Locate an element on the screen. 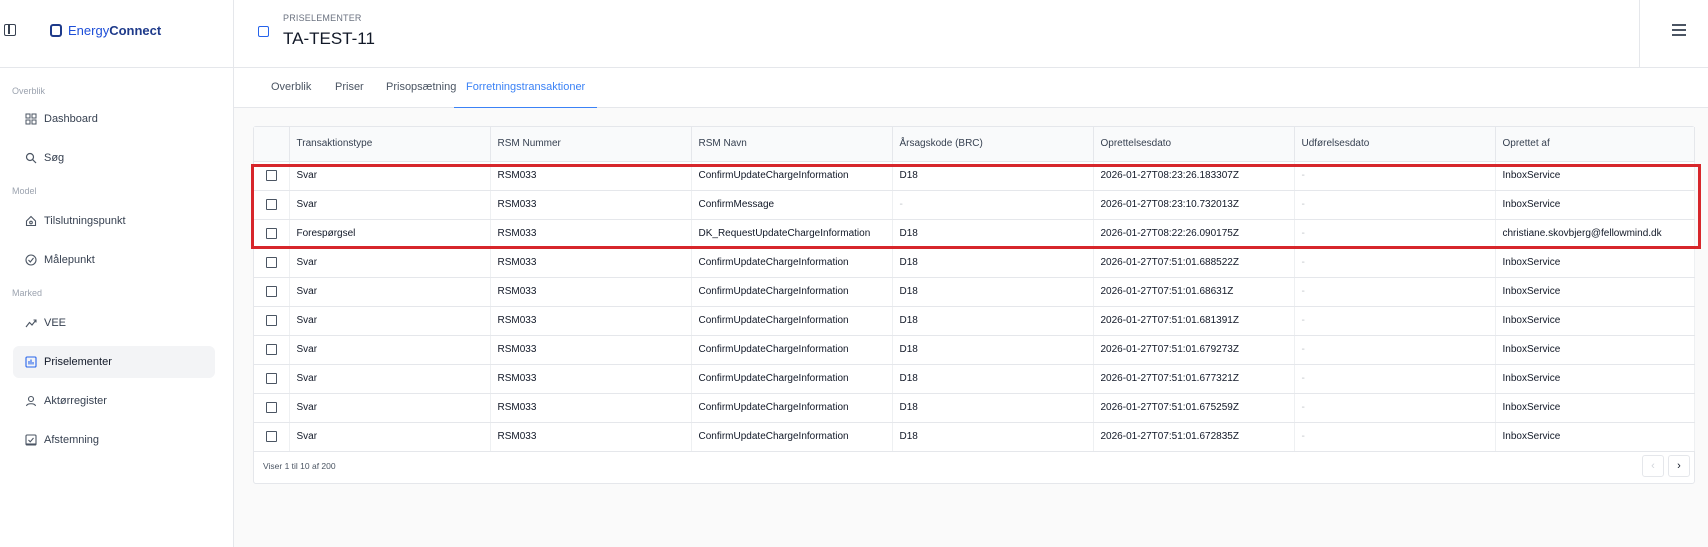 The height and width of the screenshot is (547, 1708). next-page-button: › is located at coordinates (1679, 466).